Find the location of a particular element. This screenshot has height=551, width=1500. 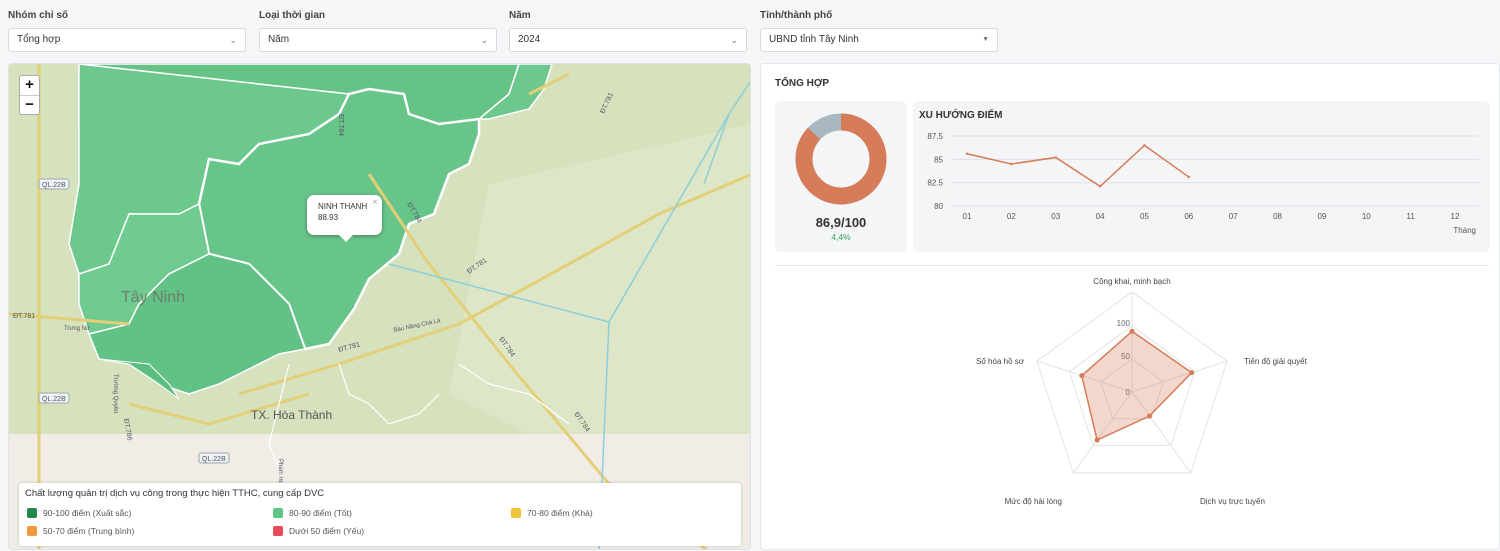

legend-item: 80-90 điểm (Tốt) is located at coordinates (312, 513).